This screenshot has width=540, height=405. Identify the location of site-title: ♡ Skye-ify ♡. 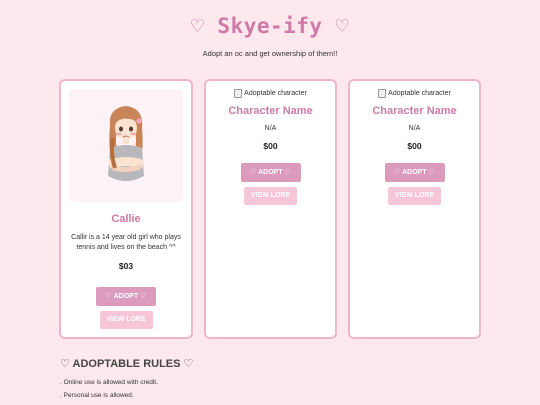
(270, 26).